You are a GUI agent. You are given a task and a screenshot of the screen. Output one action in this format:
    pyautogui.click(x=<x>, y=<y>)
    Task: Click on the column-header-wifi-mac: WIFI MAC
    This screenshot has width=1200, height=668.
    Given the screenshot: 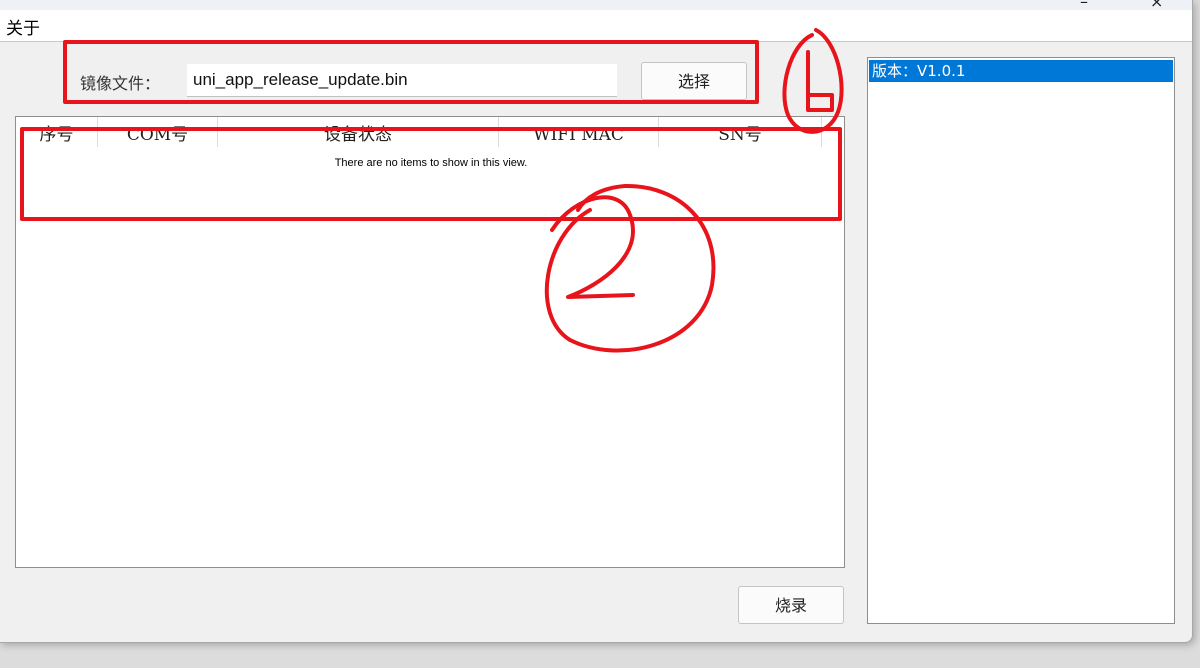 What is the action you would take?
    pyautogui.click(x=579, y=132)
    